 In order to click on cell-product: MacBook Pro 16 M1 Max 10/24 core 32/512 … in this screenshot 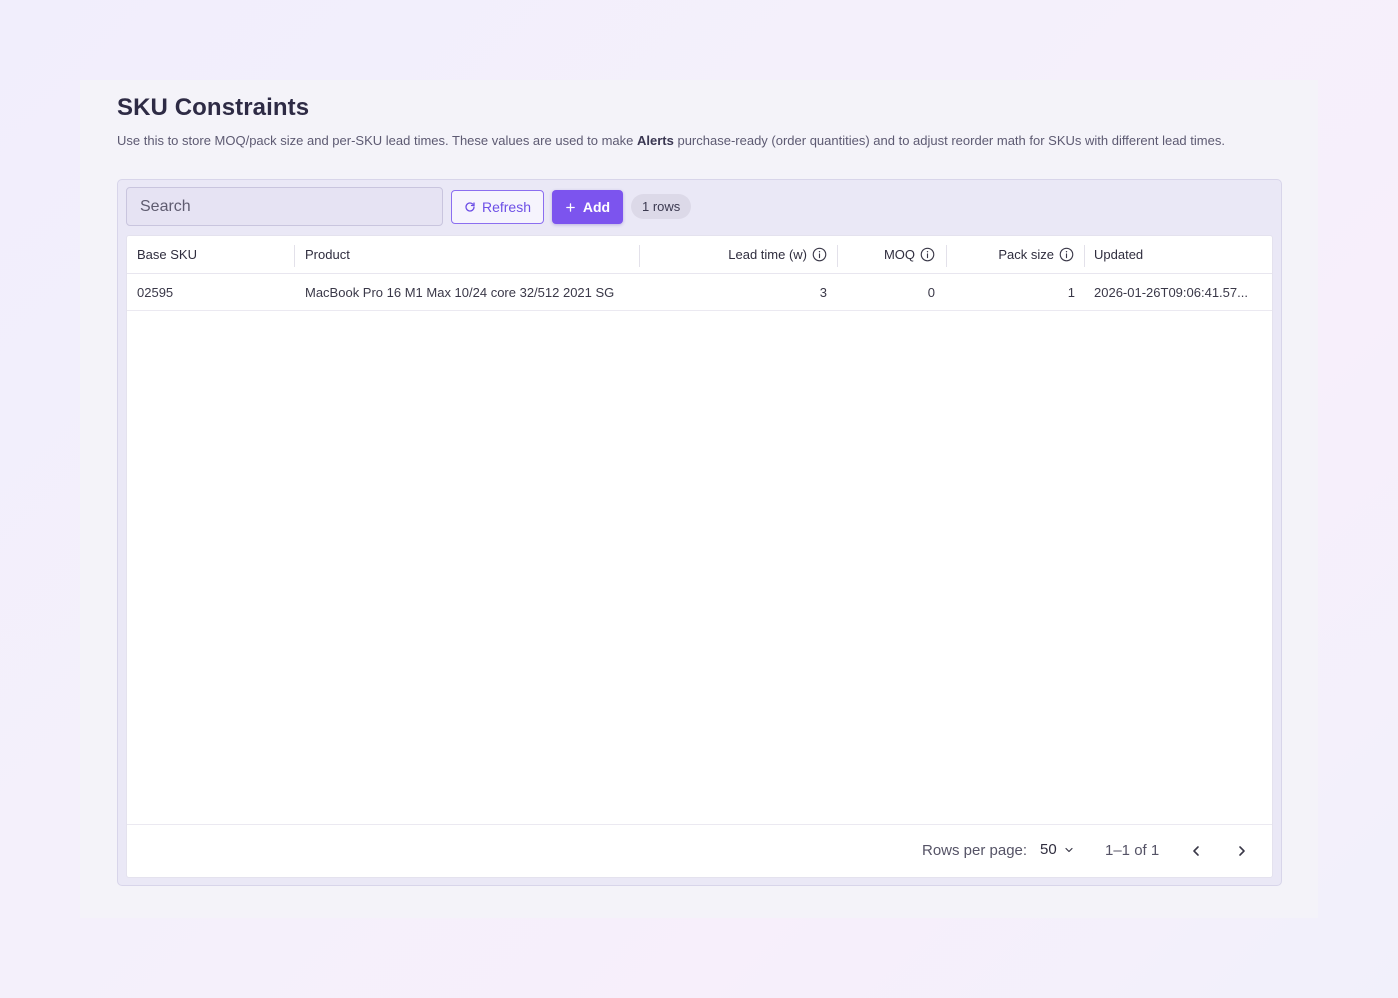, I will do `click(460, 292)`.